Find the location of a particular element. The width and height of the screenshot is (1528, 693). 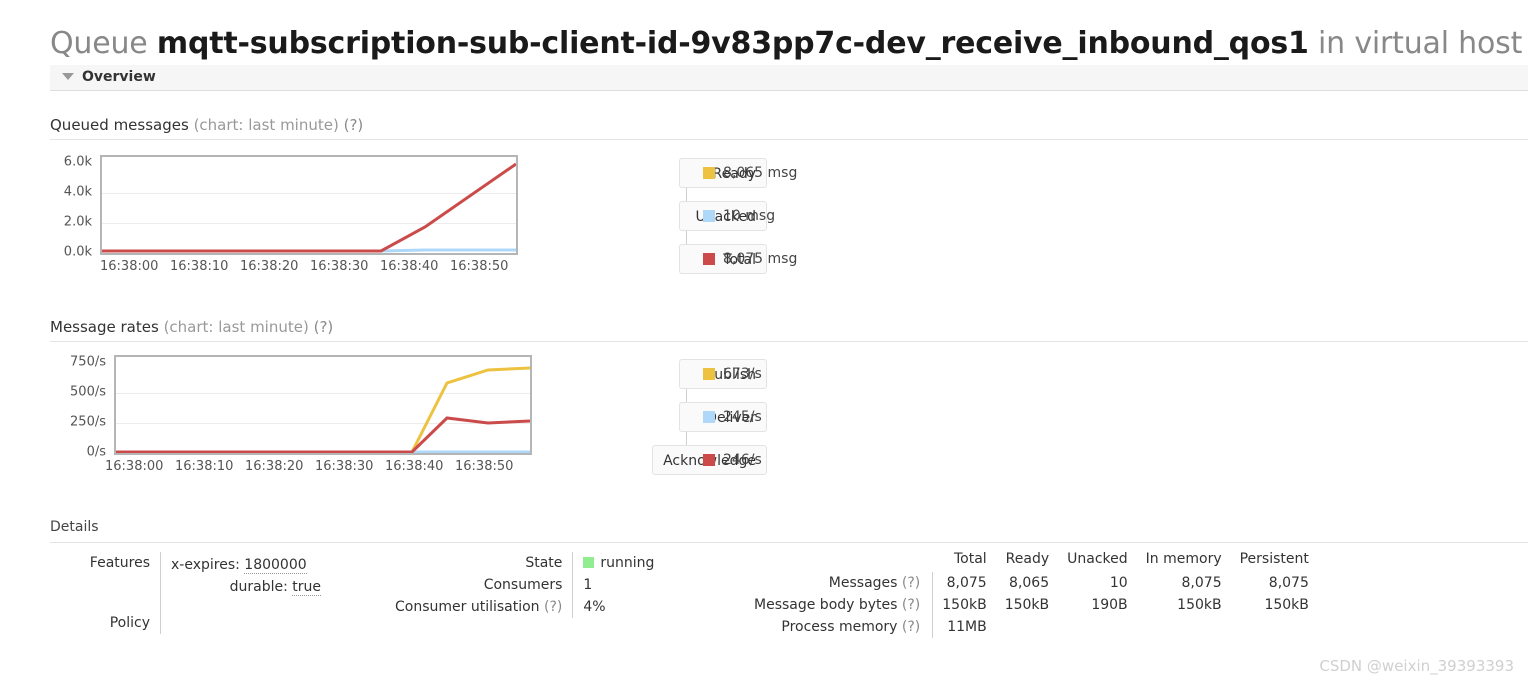

triangle-down-icon is located at coordinates (68, 76).